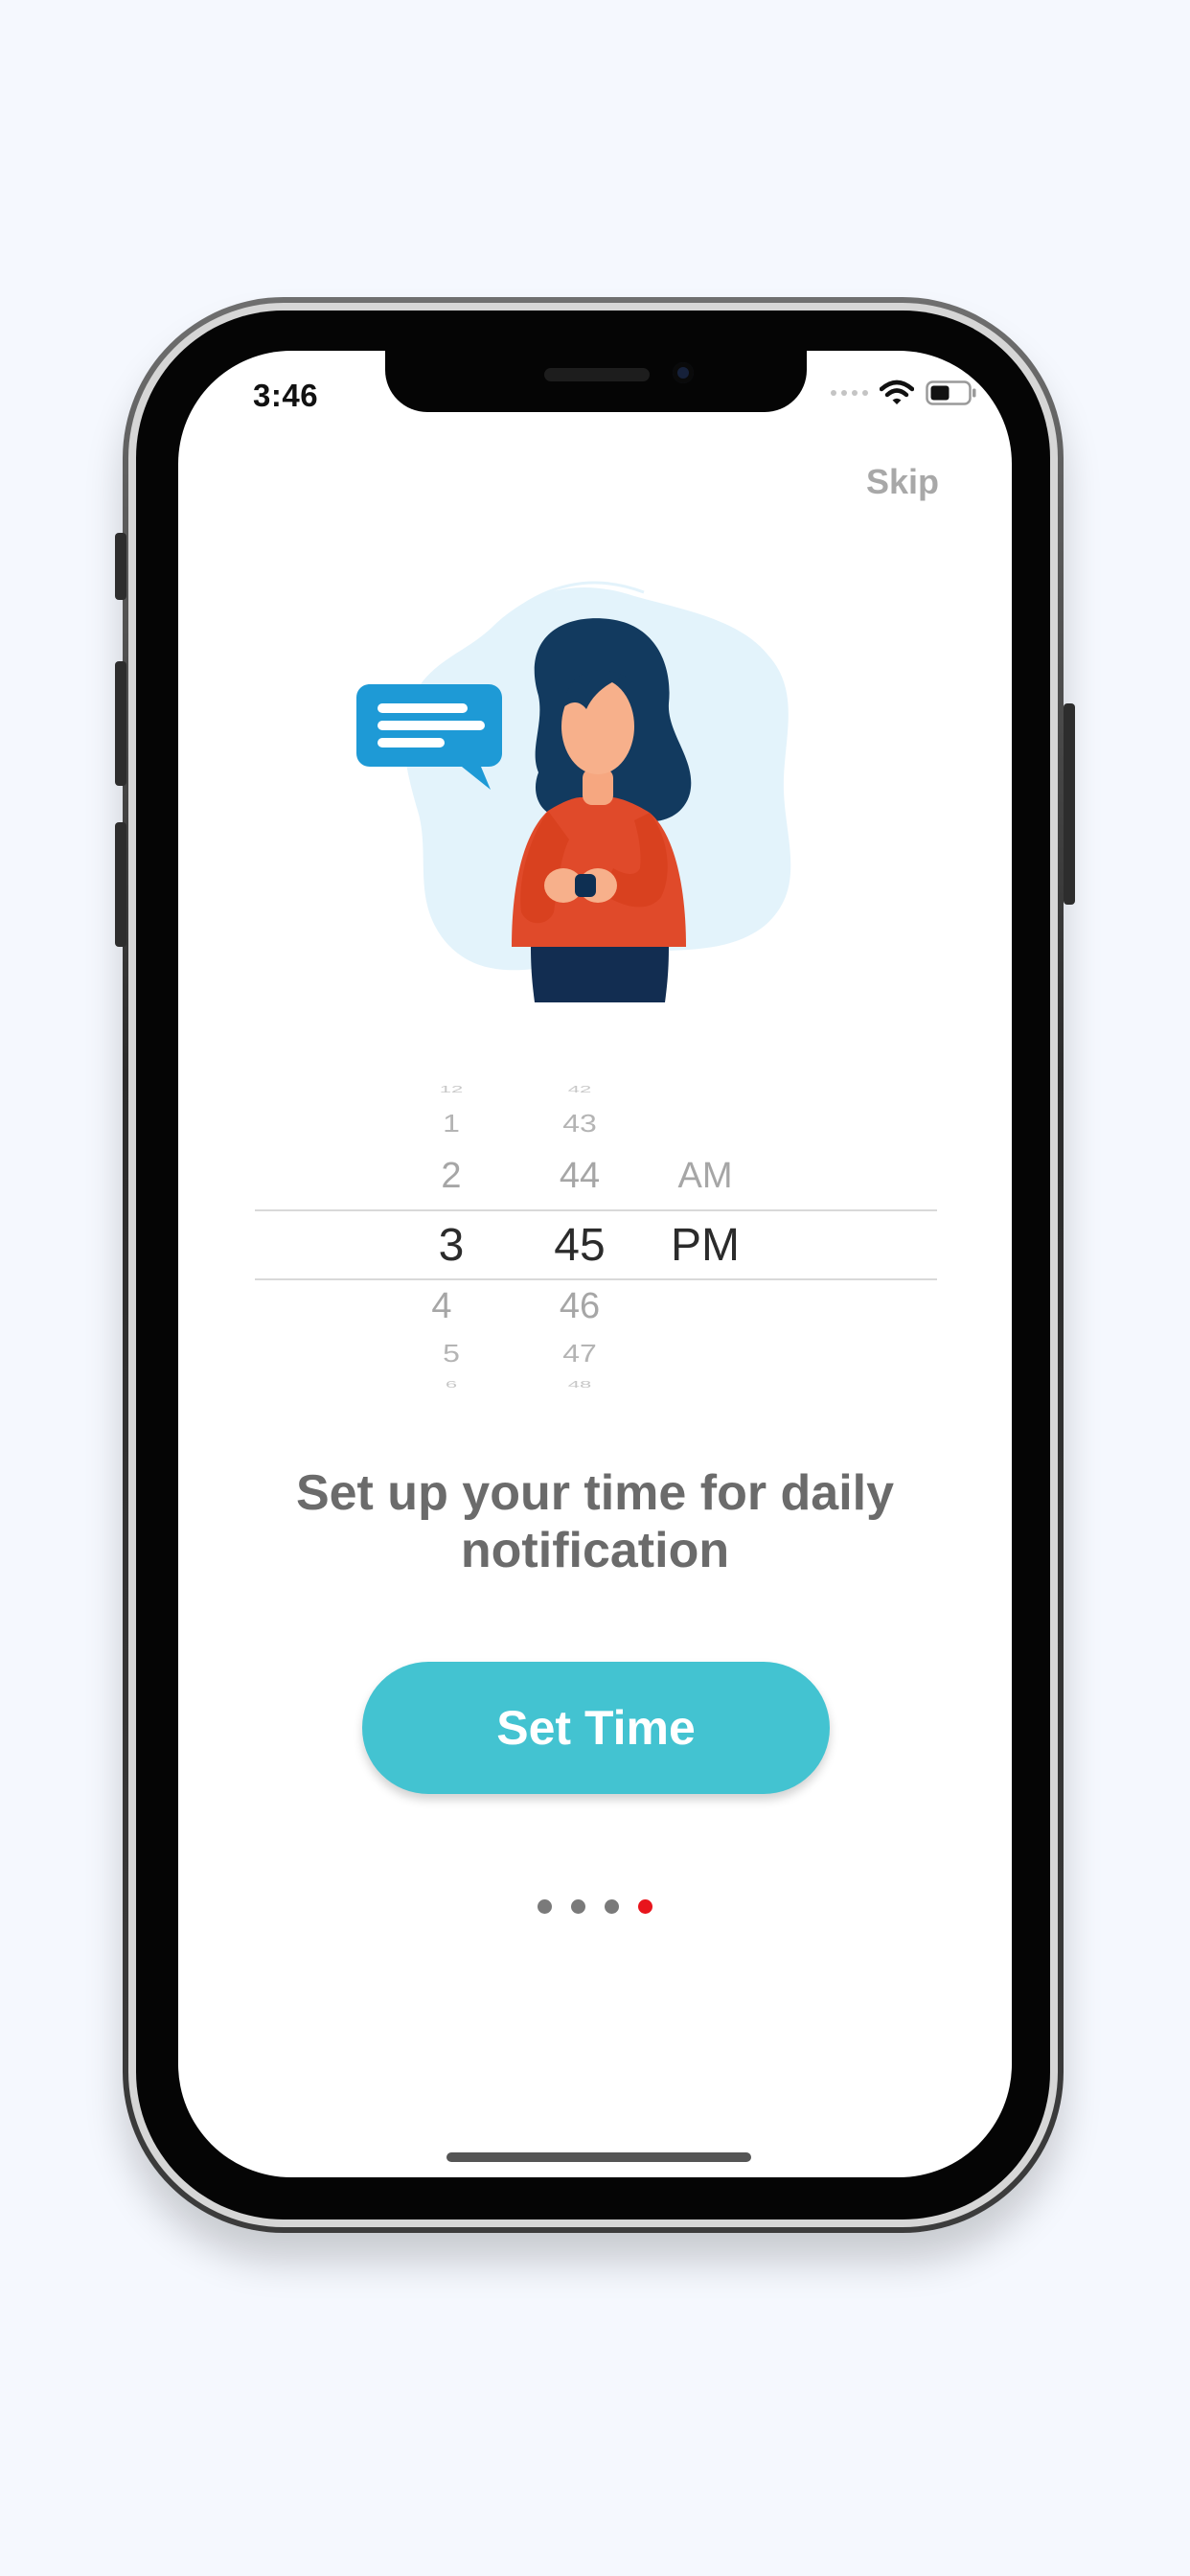 The height and width of the screenshot is (2576, 1190). What do you see at coordinates (586, 885) in the screenshot?
I see `smartwatch-icon` at bounding box center [586, 885].